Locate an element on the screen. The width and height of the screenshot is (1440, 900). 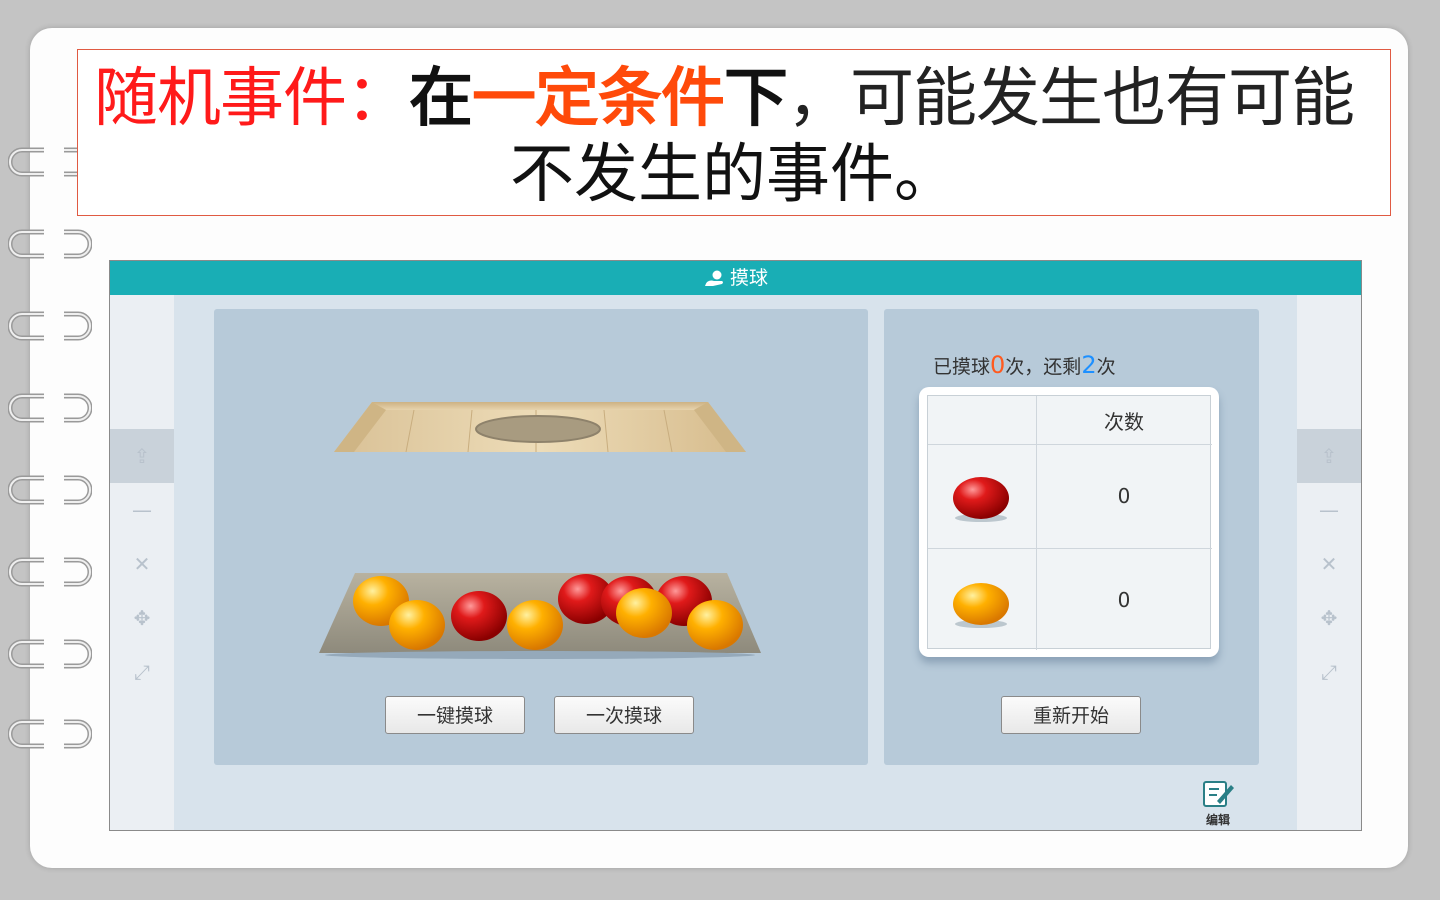
box-lid-image is located at coordinates (540, 427).